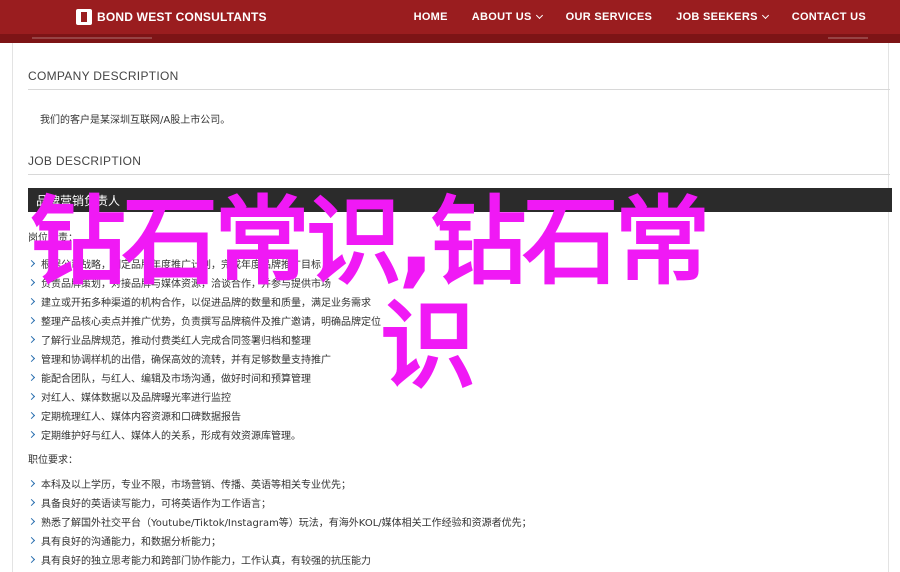  I want to click on list-item: 对红人、媒体数据以及品牌曝光率进行监控, so click(204, 396).